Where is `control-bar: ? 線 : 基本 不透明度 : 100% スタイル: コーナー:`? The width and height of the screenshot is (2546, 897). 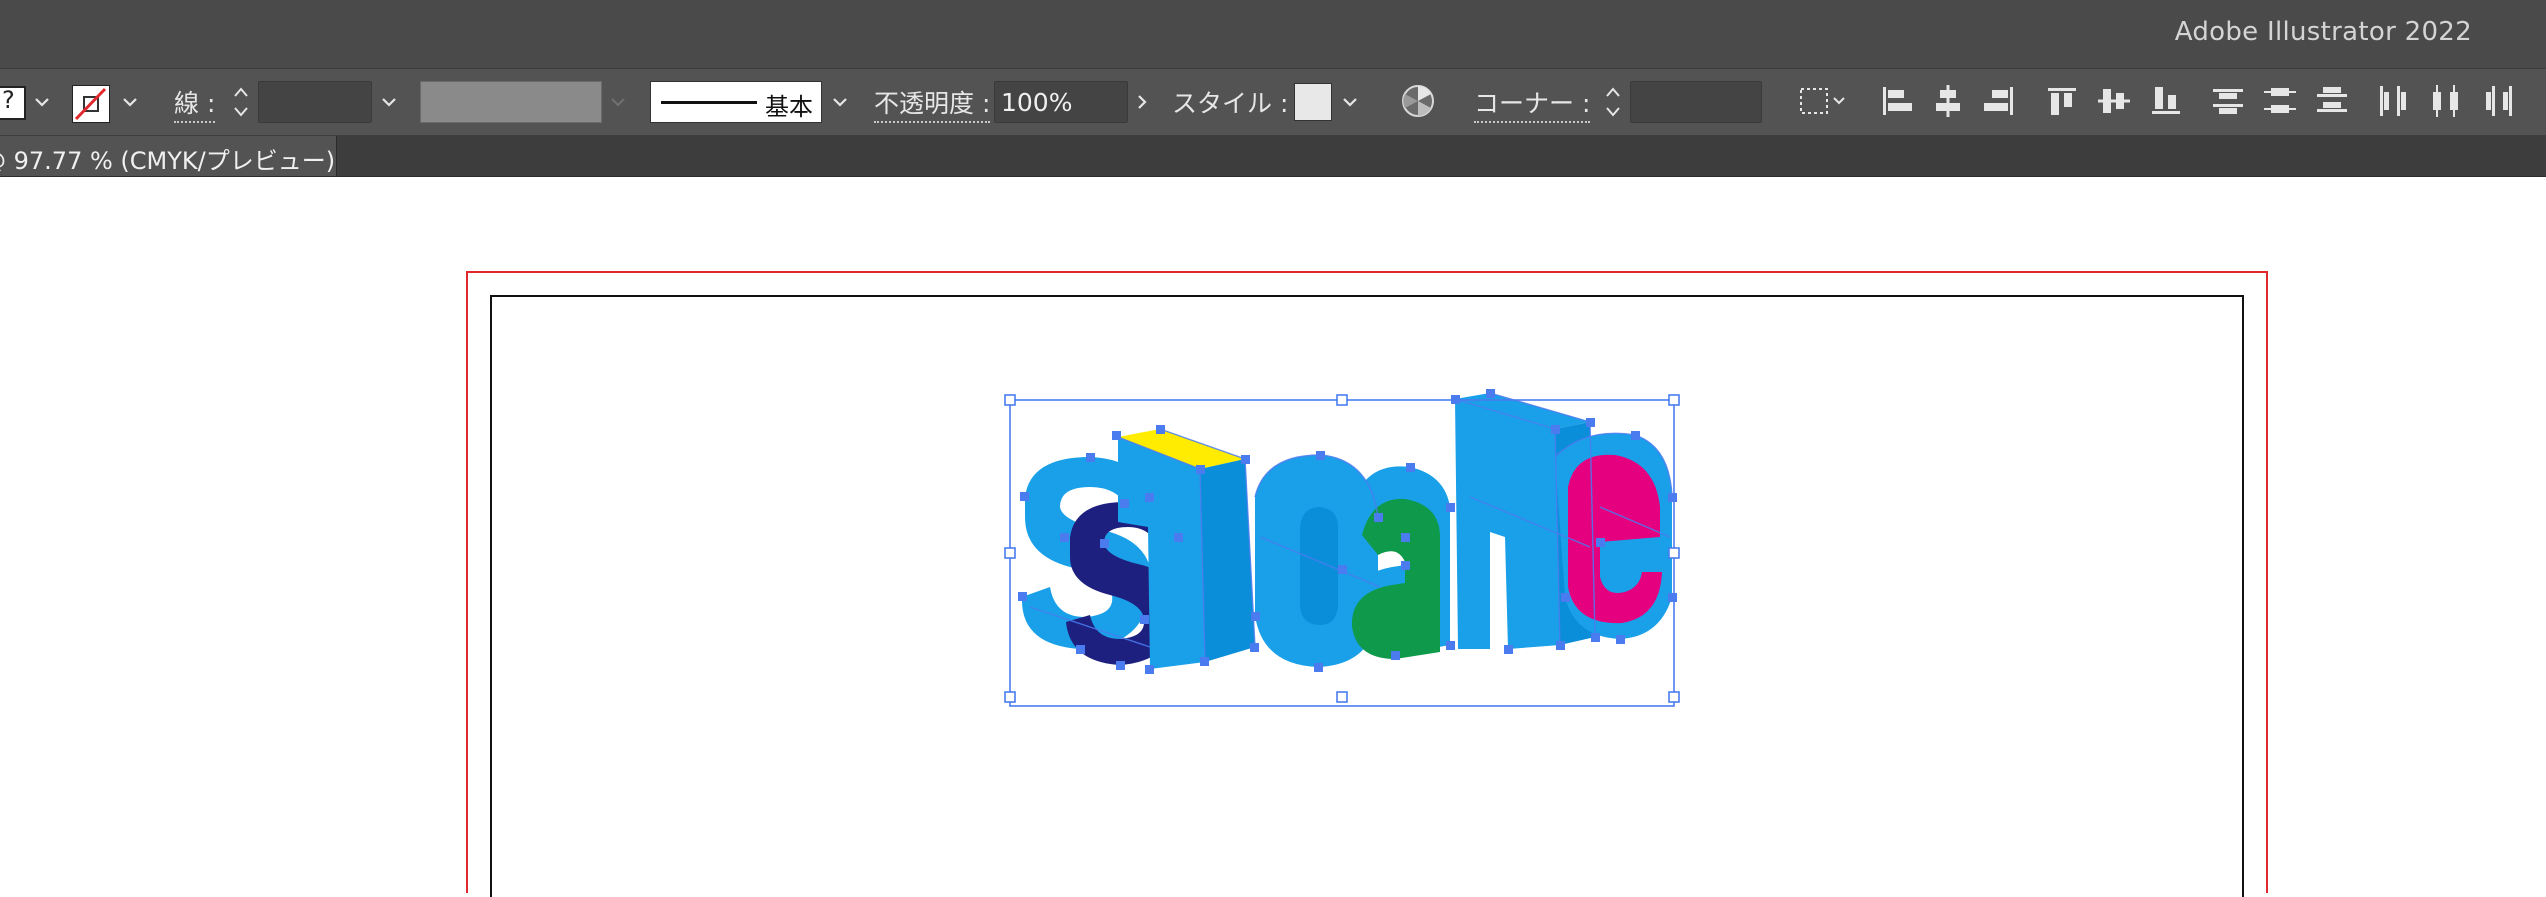
control-bar: ? 線 : 基本 不透明度 : 100% スタイル: コーナー: is located at coordinates (1273, 102).